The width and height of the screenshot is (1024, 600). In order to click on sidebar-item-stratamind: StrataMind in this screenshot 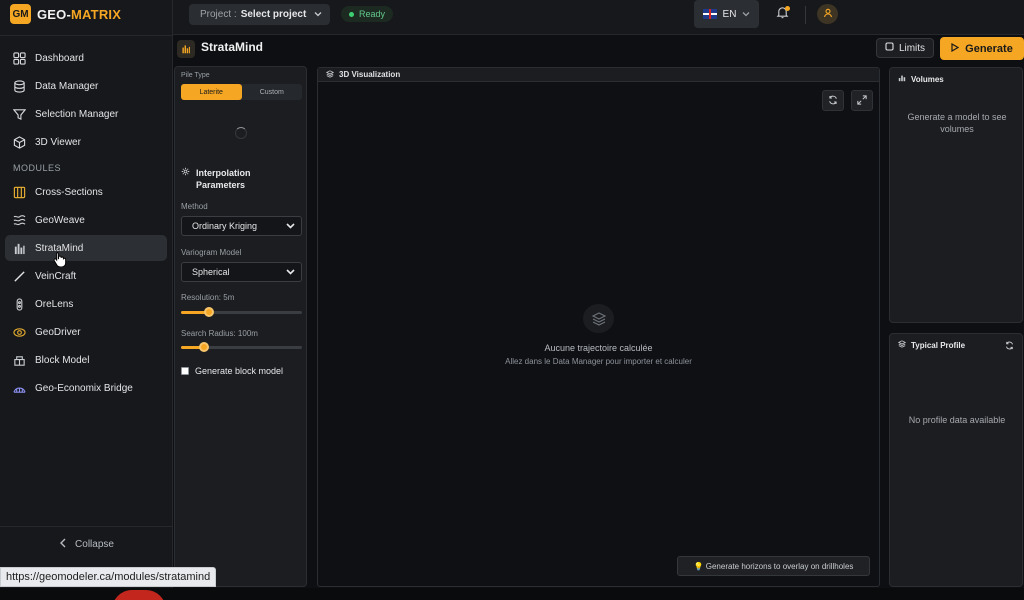, I will do `click(86, 248)`.